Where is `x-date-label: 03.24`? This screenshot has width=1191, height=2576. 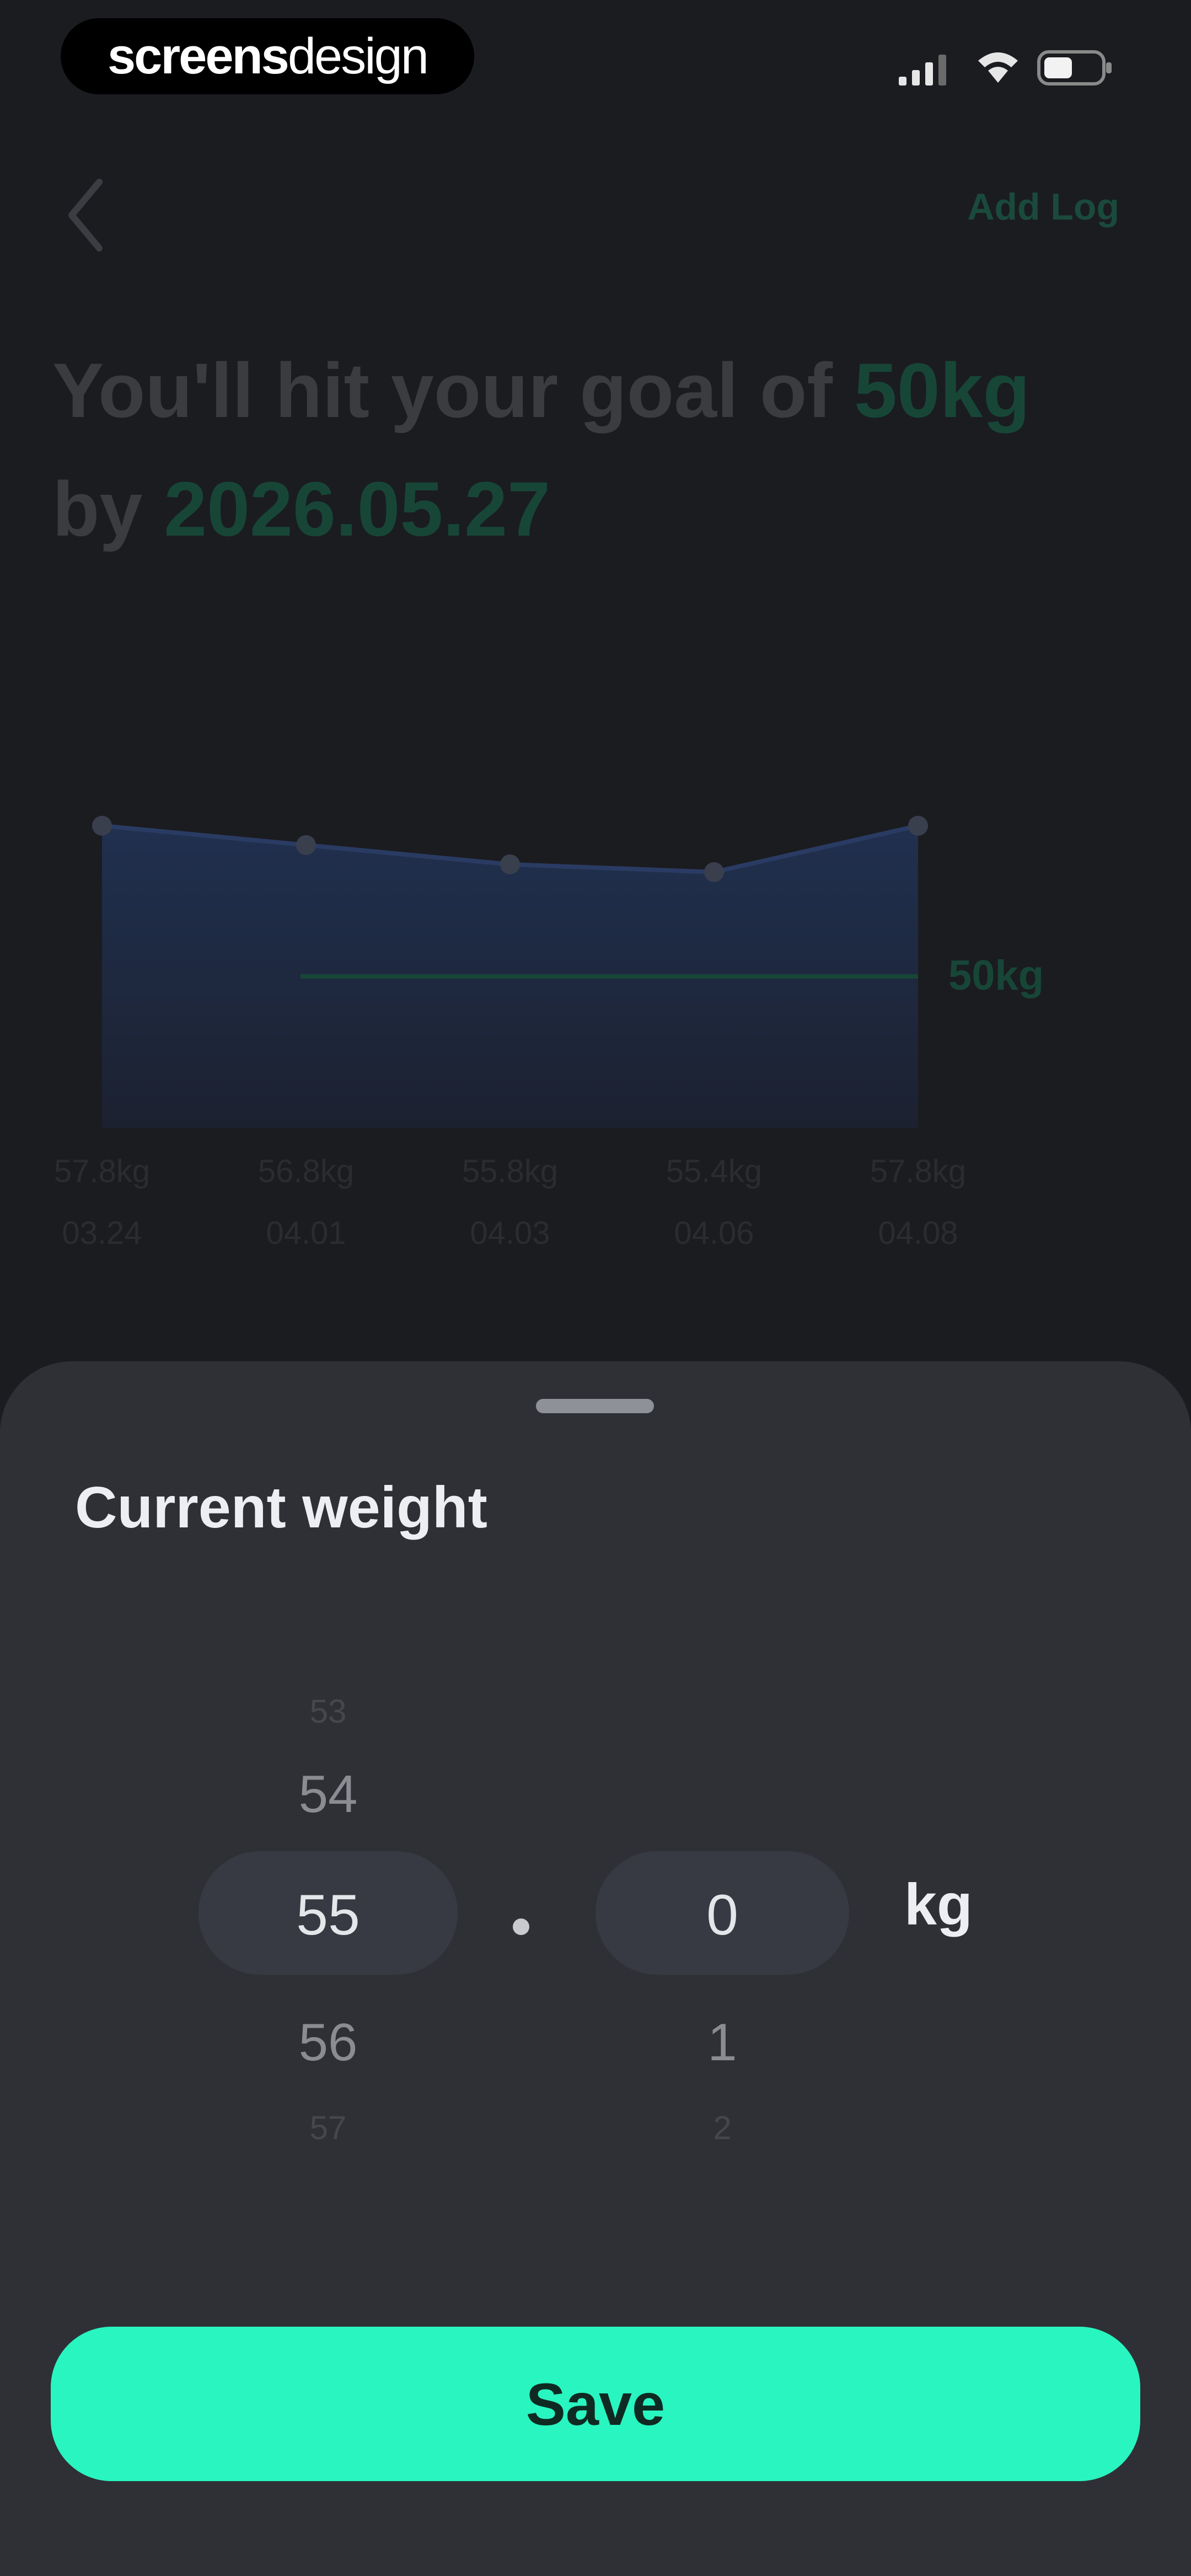 x-date-label: 03.24 is located at coordinates (102, 1233).